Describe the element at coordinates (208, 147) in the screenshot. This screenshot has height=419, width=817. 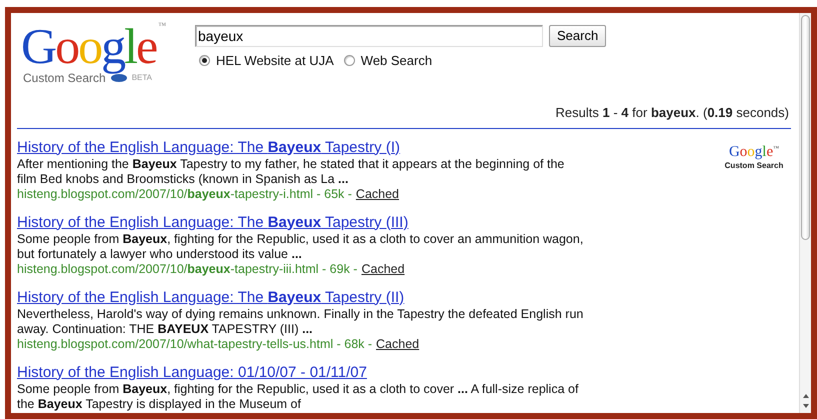
I see `result-title-link: History of the English Language: The Bayeux Tapestry (I)` at that location.